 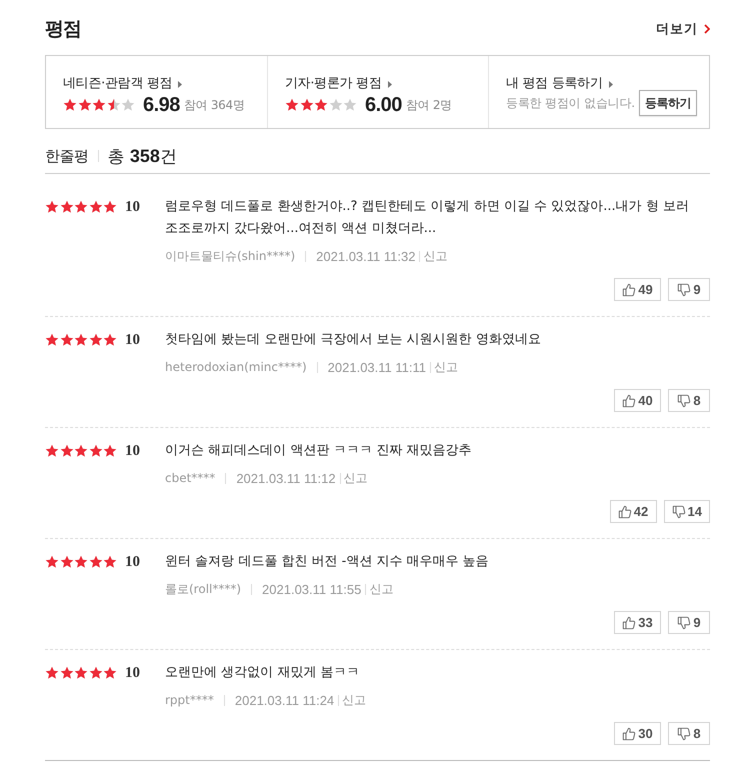 What do you see at coordinates (683, 29) in the screenshot?
I see `more-link: 더보기` at bounding box center [683, 29].